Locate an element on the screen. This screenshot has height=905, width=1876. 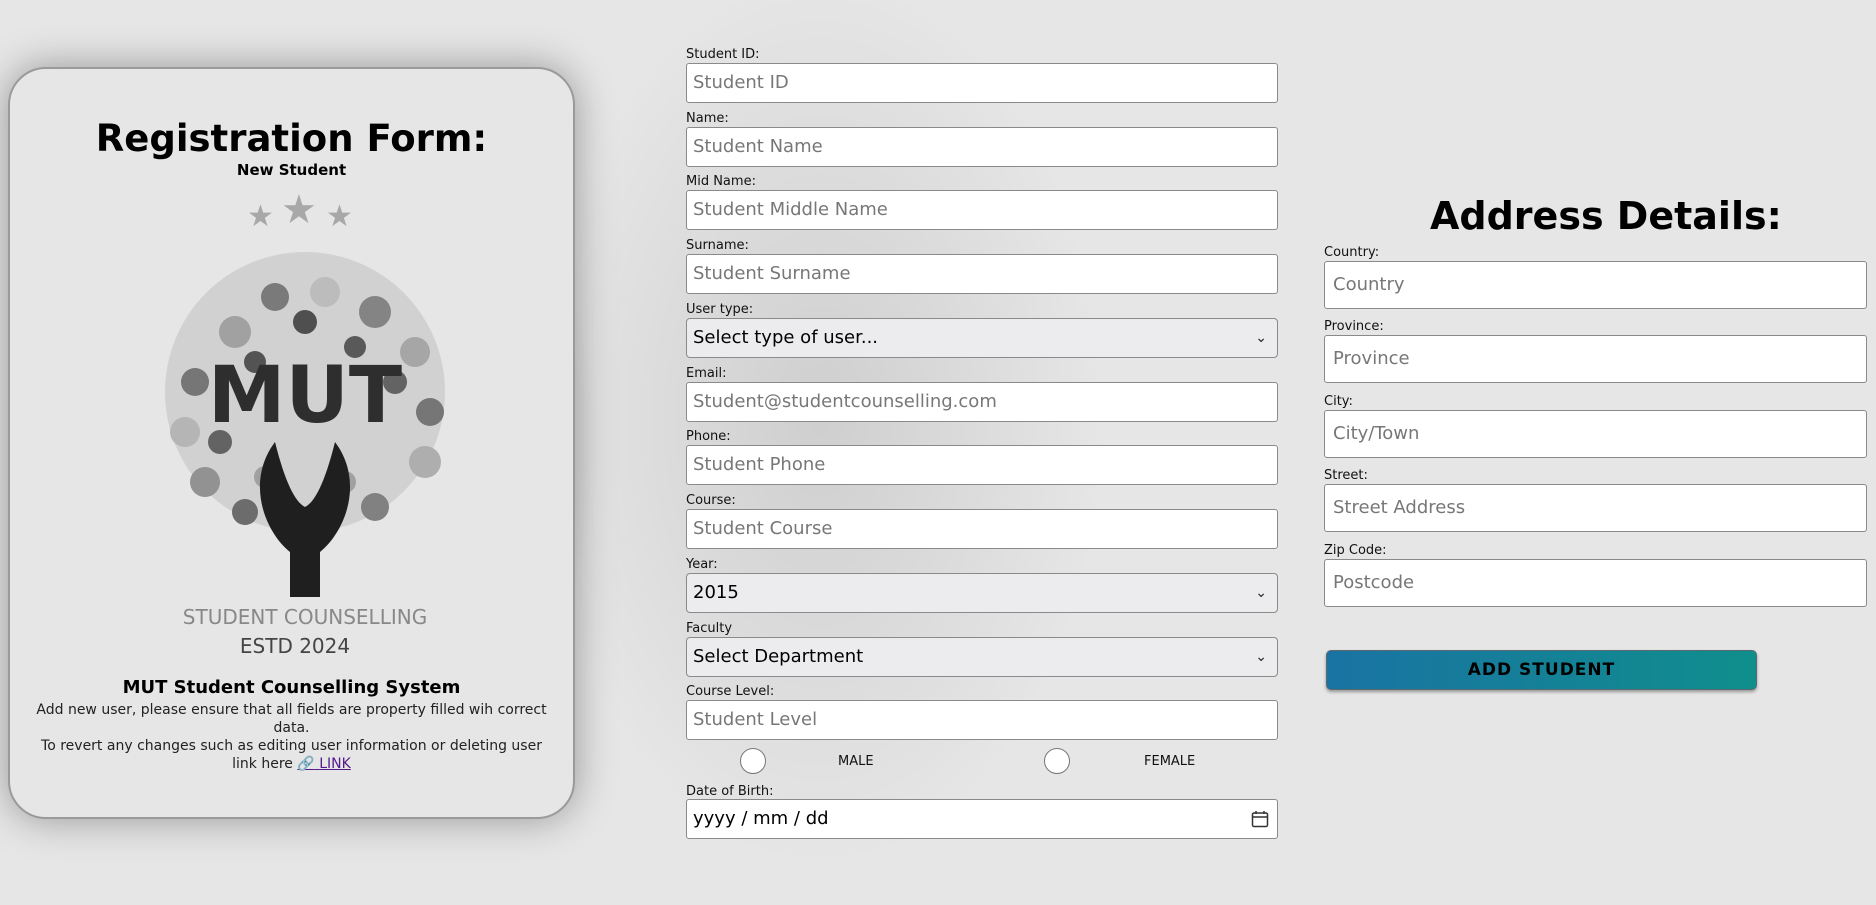
street-input: Street Address is located at coordinates (1595, 508).